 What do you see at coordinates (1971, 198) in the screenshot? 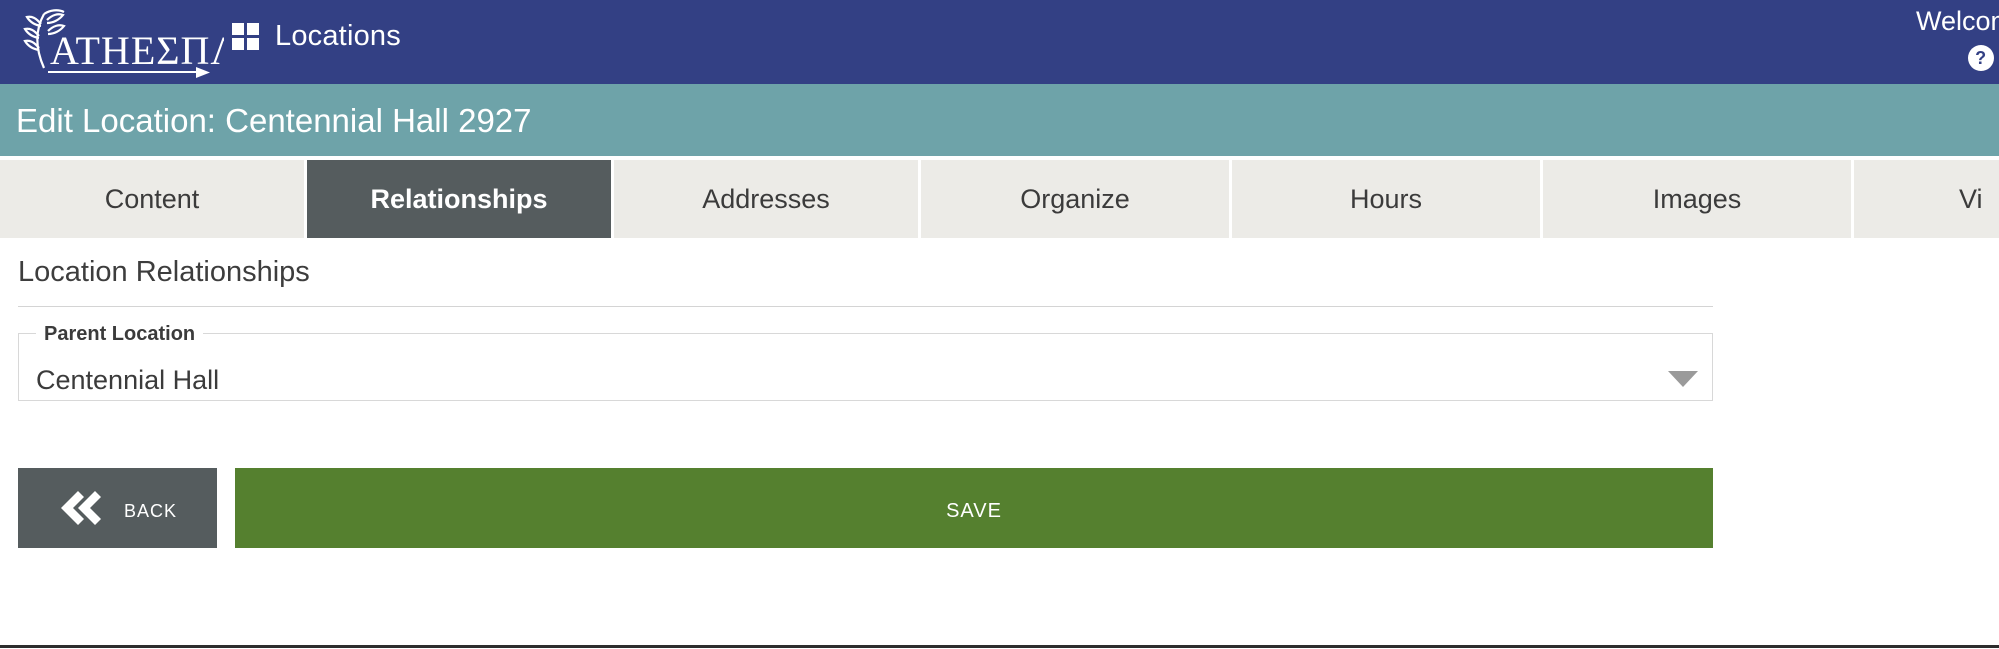
I see `tab-label: Vi` at bounding box center [1971, 198].